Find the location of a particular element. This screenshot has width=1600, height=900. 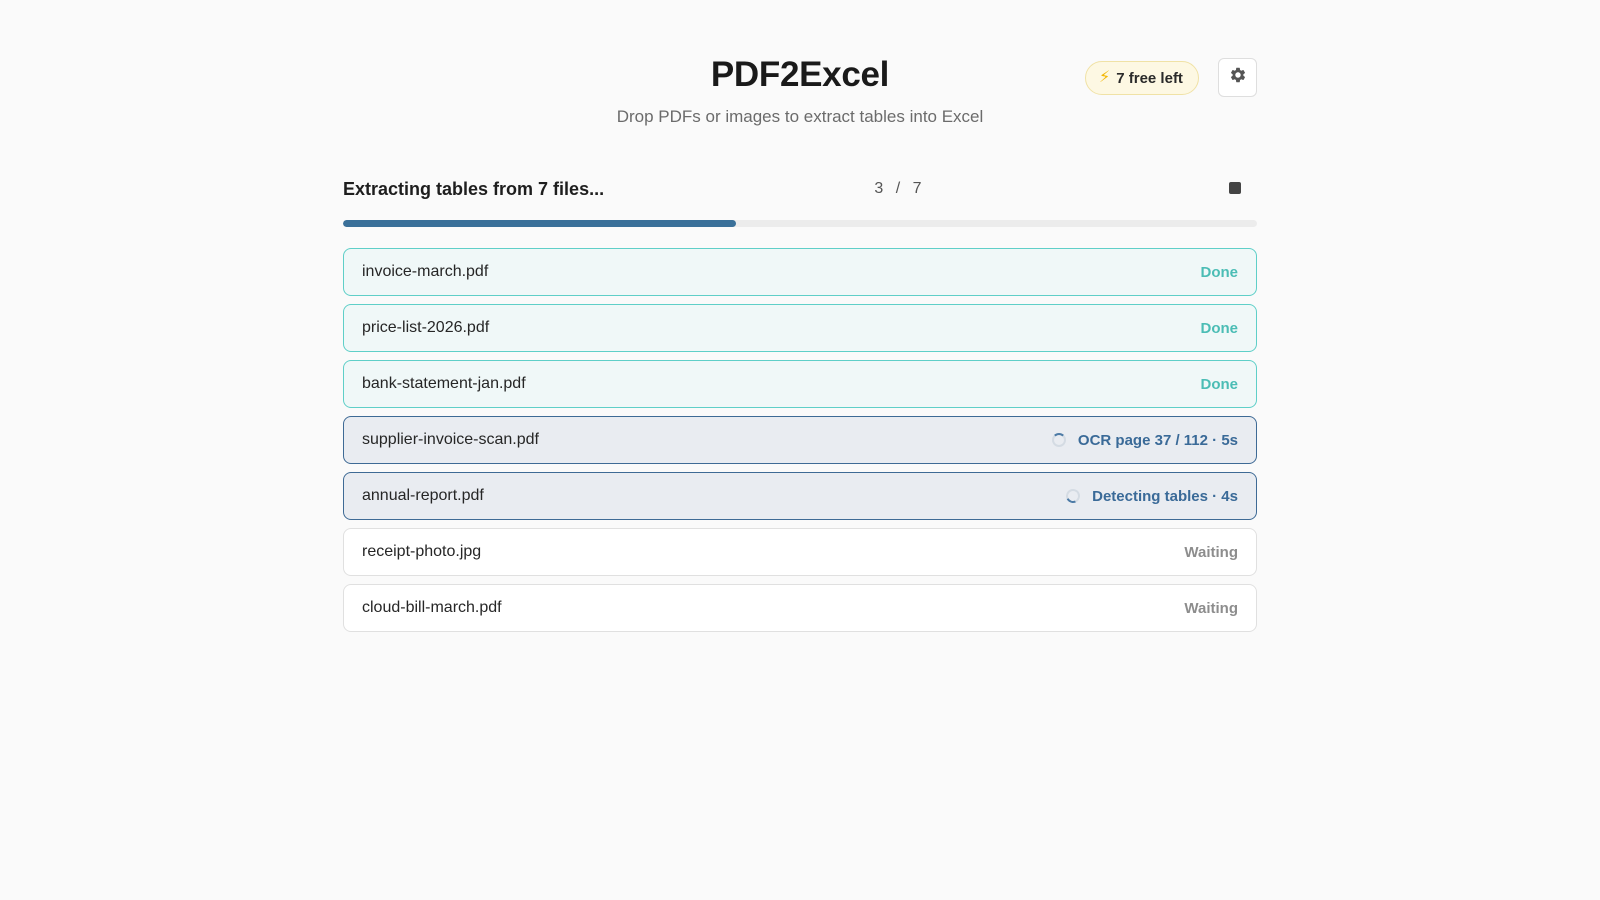

file-row: price-list-2026.pdf Done is located at coordinates (800, 328).